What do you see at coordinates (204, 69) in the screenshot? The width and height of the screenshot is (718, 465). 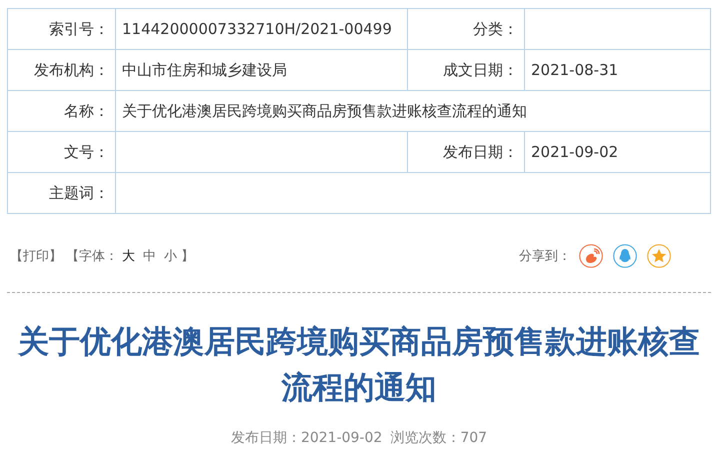 I see `field-value: 中山市住房和城乡建设局` at bounding box center [204, 69].